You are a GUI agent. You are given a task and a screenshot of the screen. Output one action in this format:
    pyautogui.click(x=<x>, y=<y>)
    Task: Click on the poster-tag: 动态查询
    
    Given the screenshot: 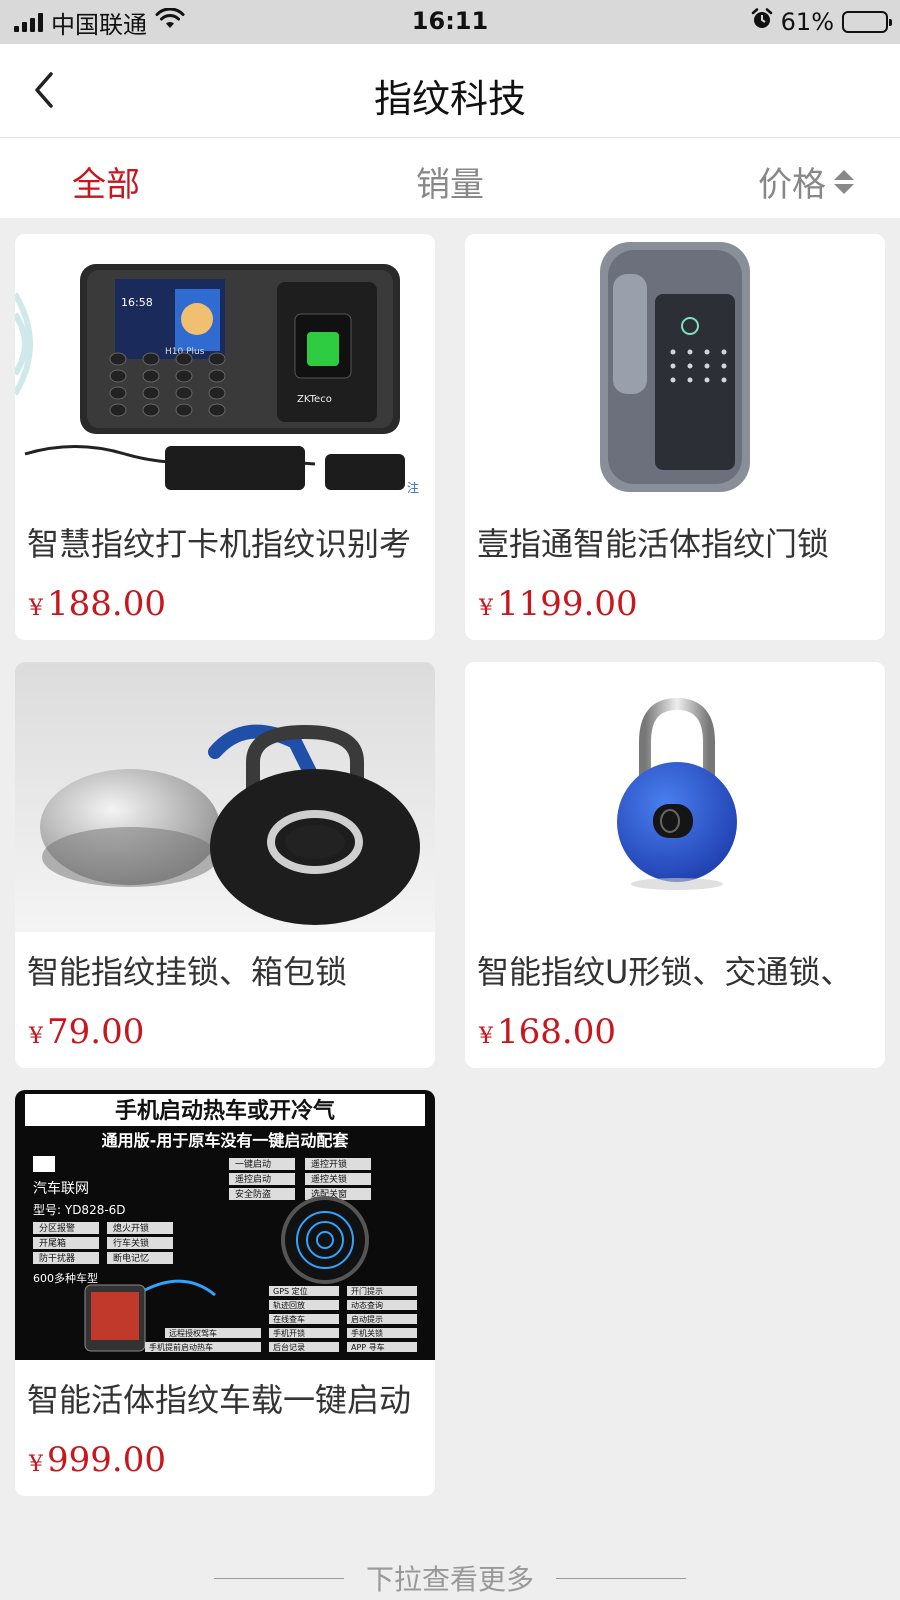 What is the action you would take?
    pyautogui.click(x=367, y=1305)
    